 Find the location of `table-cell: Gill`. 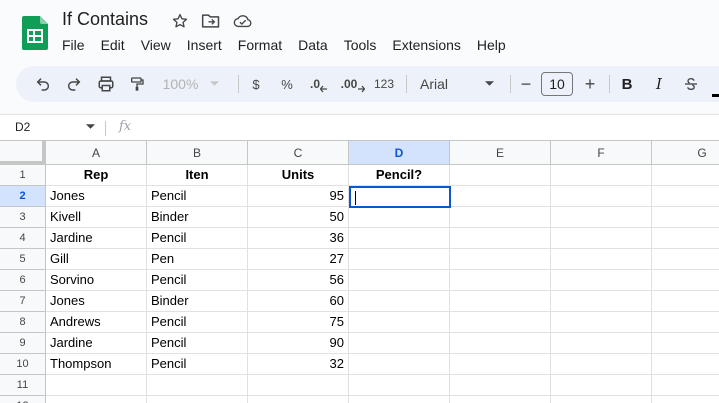

table-cell: Gill is located at coordinates (96, 259).